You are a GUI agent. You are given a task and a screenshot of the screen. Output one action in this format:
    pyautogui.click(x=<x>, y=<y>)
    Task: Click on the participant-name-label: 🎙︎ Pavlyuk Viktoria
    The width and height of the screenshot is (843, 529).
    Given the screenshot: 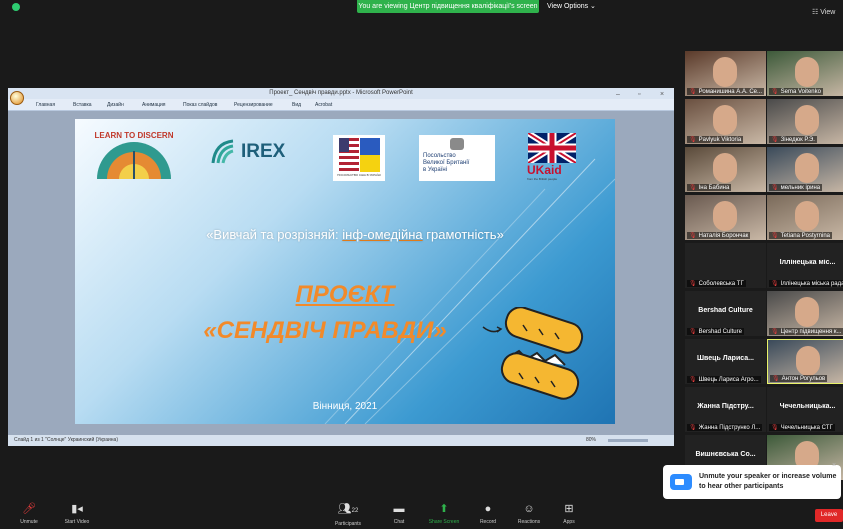 What is the action you would take?
    pyautogui.click(x=715, y=139)
    